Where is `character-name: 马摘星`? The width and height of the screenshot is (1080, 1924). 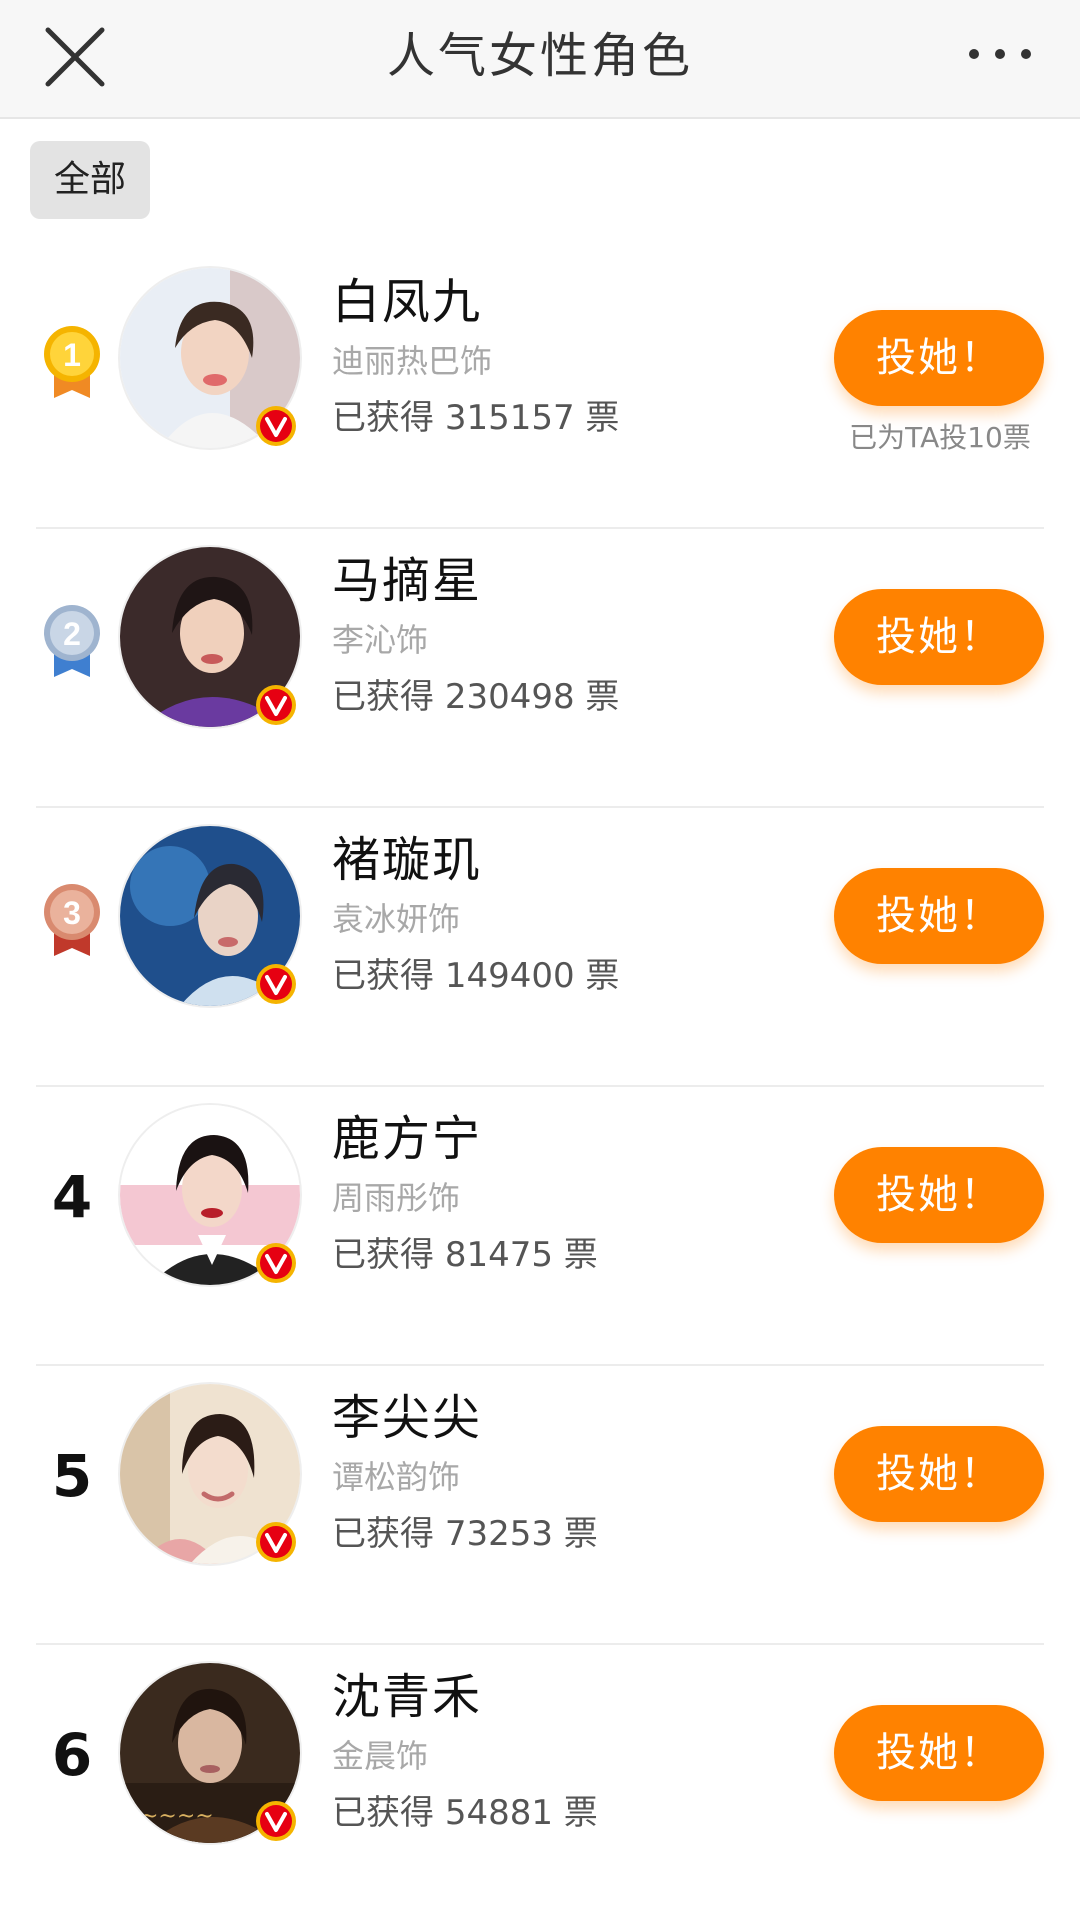 character-name: 马摘星 is located at coordinates (407, 581).